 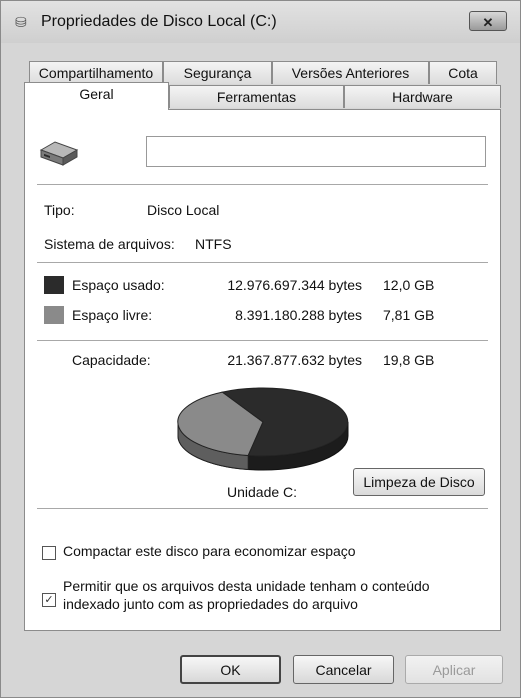 What do you see at coordinates (488, 21) in the screenshot?
I see `close-button: ✕` at bounding box center [488, 21].